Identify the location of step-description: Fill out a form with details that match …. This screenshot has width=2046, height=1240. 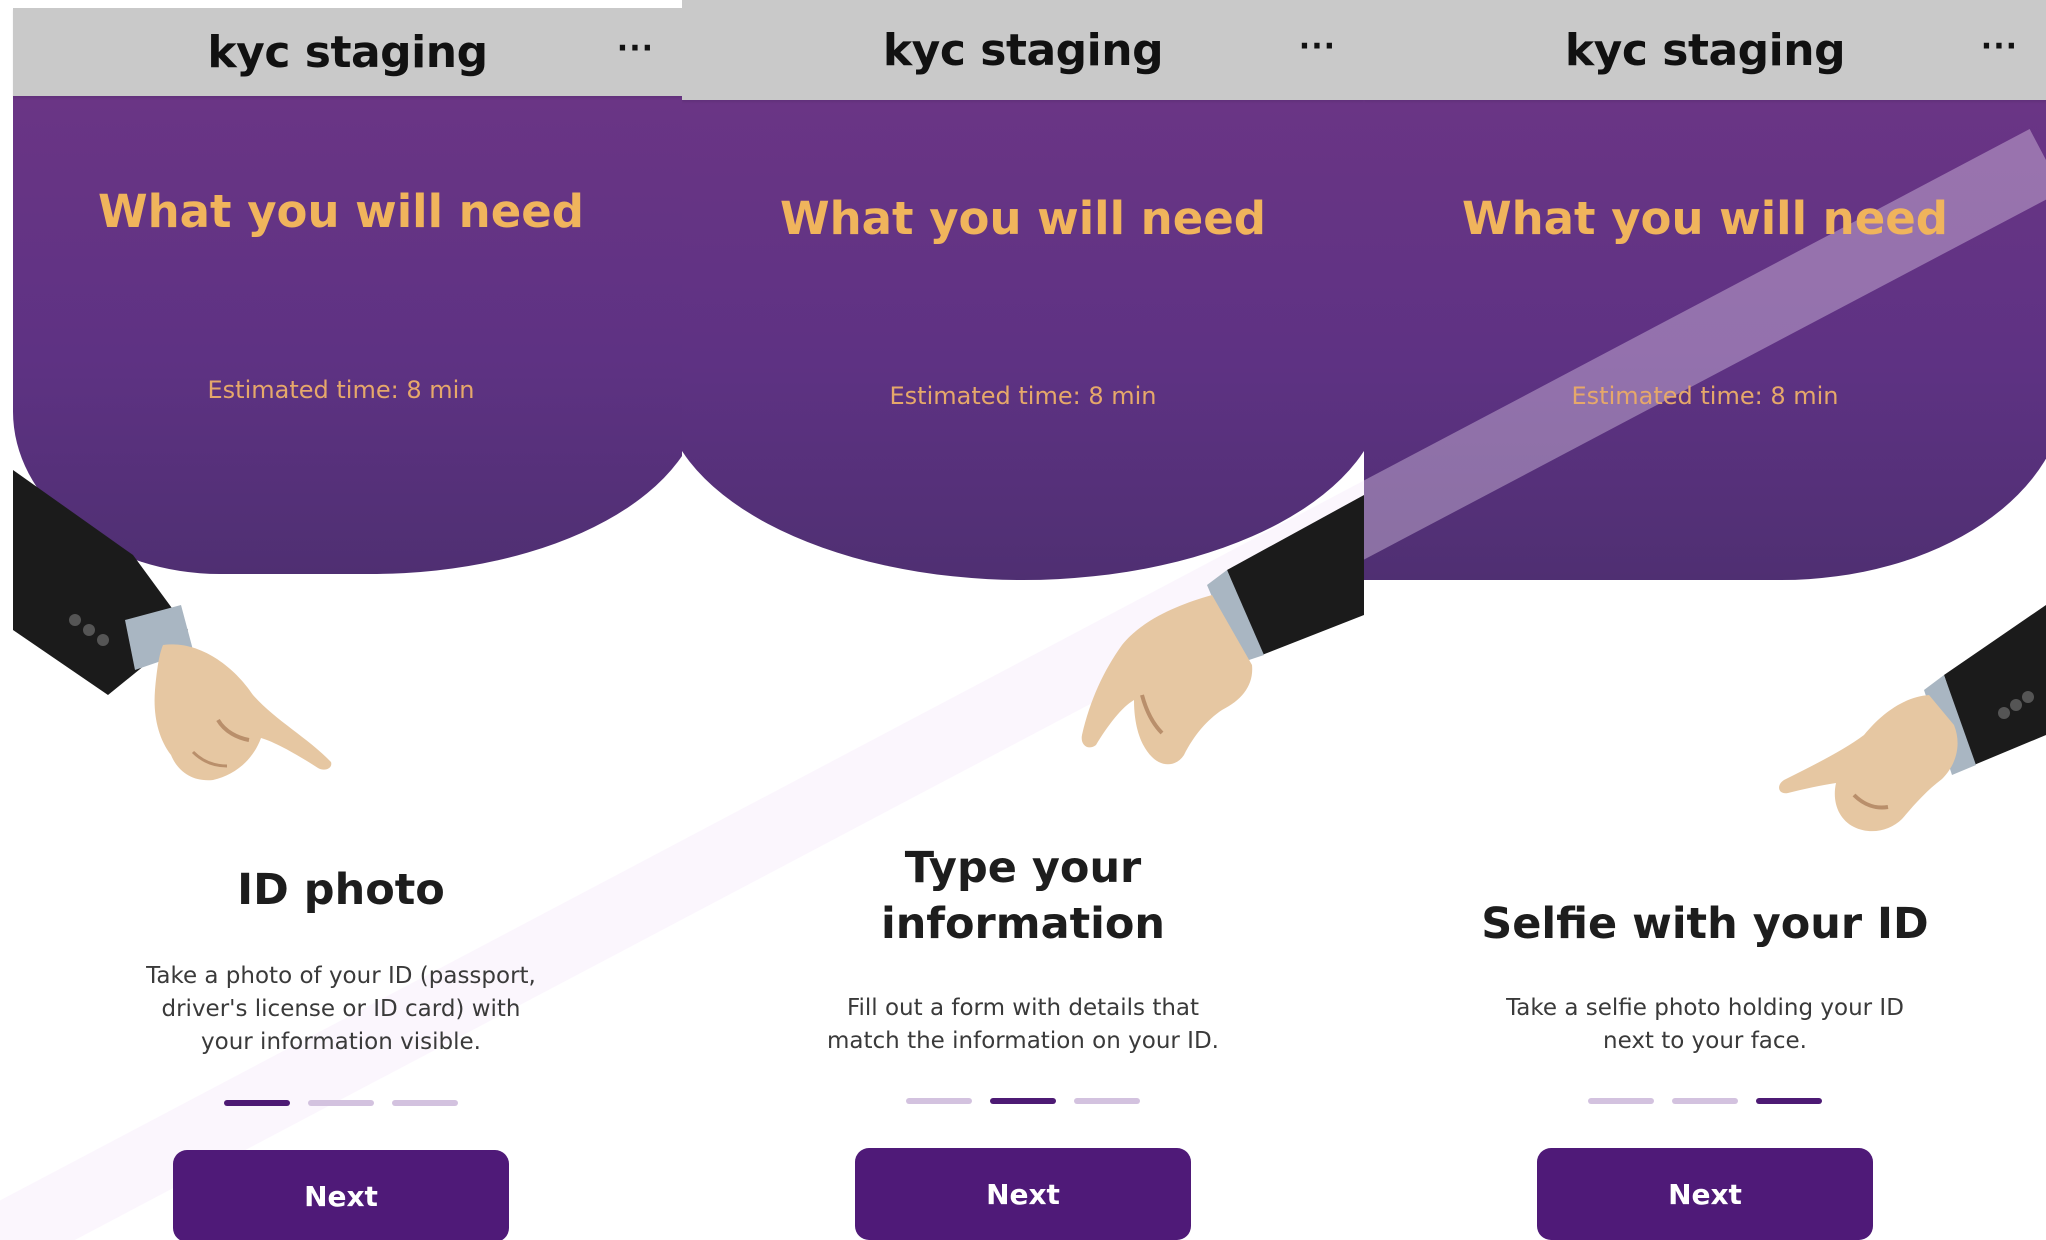
(1023, 1024).